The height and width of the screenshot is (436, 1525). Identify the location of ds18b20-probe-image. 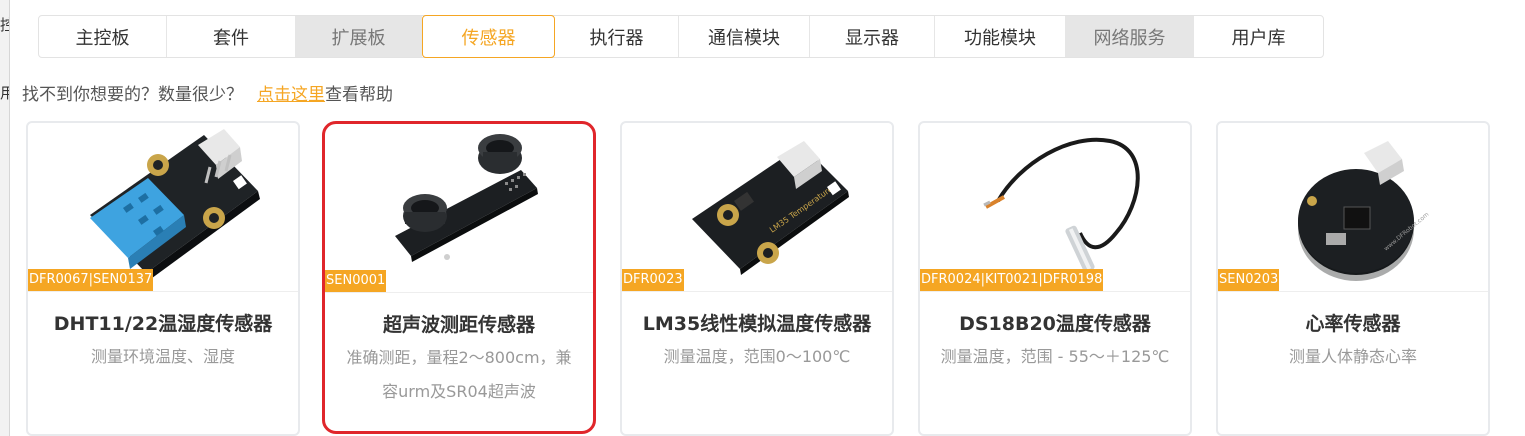
(1055, 207).